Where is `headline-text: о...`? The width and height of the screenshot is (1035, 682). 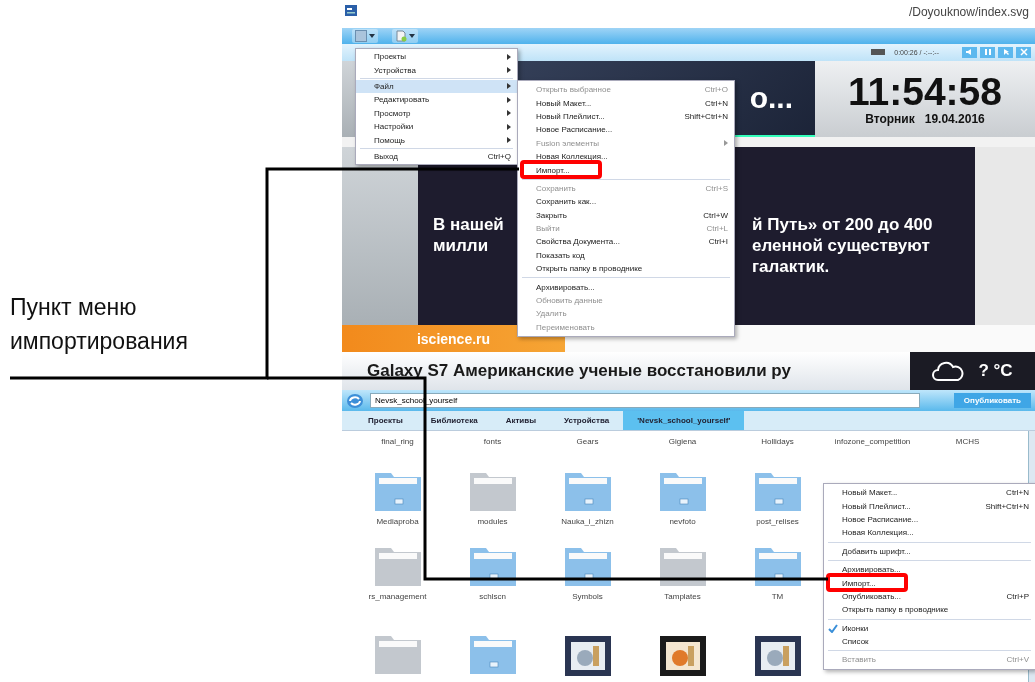 headline-text: о... is located at coordinates (771, 97).